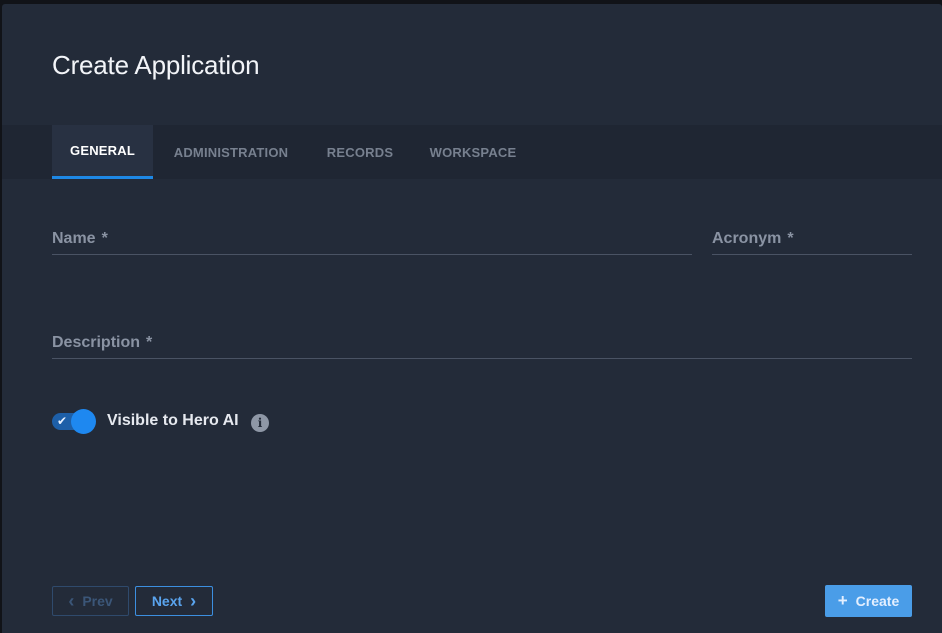  Describe the element at coordinates (80, 238) in the screenshot. I see `name-label: Name *` at that location.